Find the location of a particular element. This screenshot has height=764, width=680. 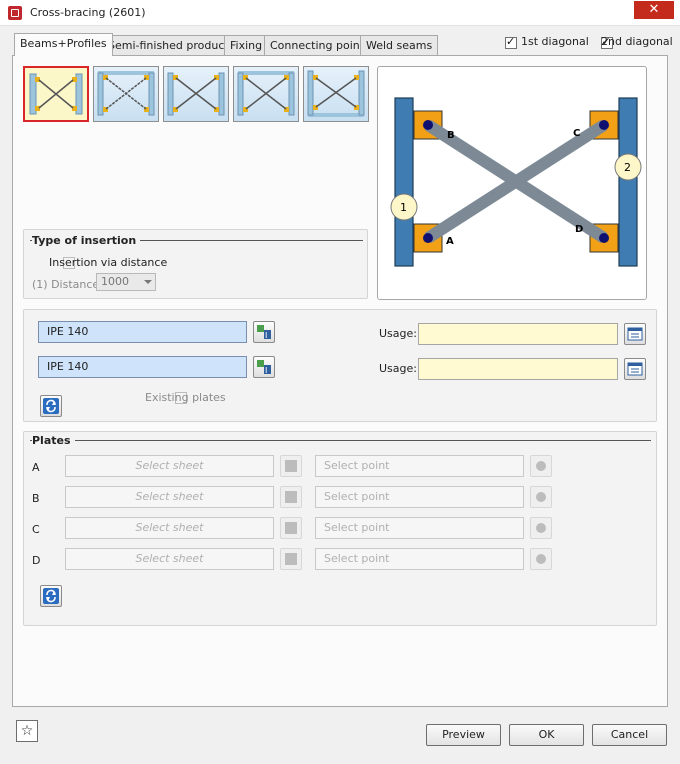

first-diagonal-checkbox is located at coordinates (511, 42).